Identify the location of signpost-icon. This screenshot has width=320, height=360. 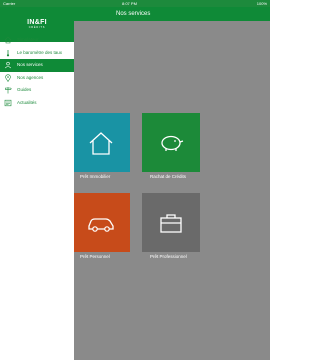
(8, 90).